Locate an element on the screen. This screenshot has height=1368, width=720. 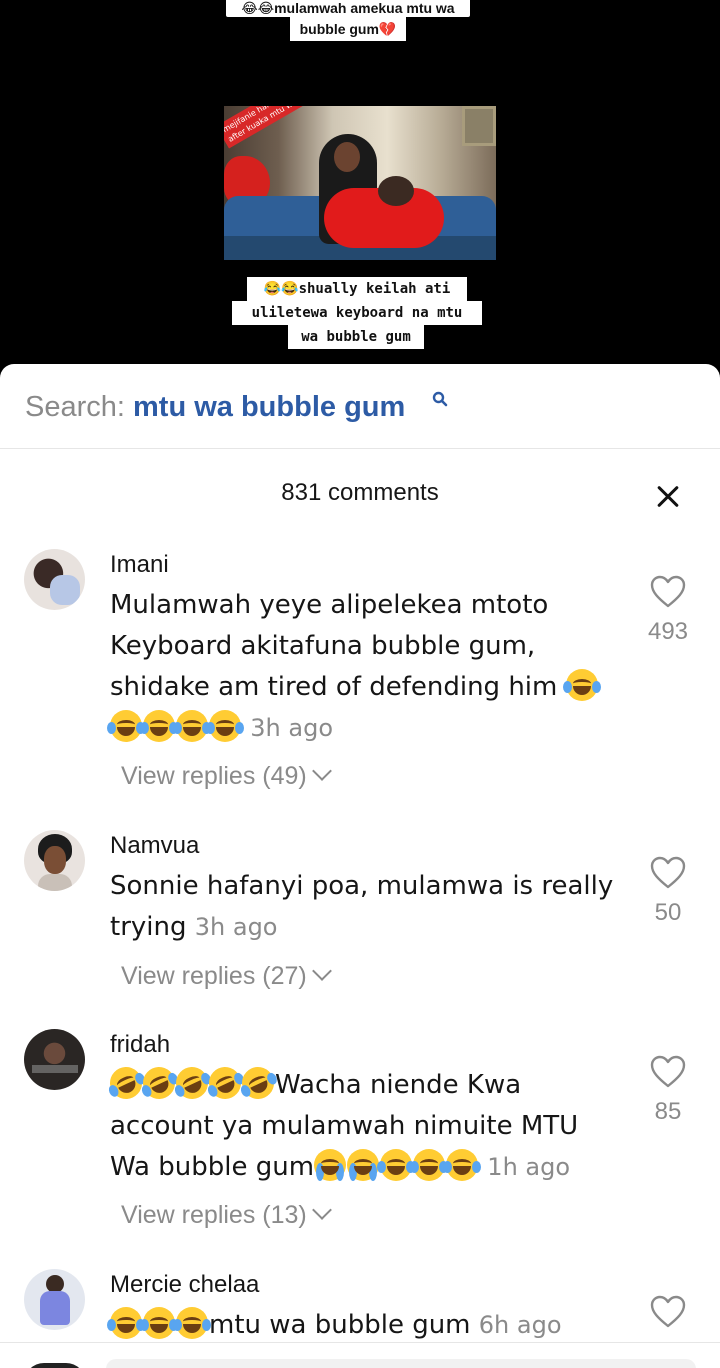
view-replies-button: View replies (13) is located at coordinates (226, 1215).